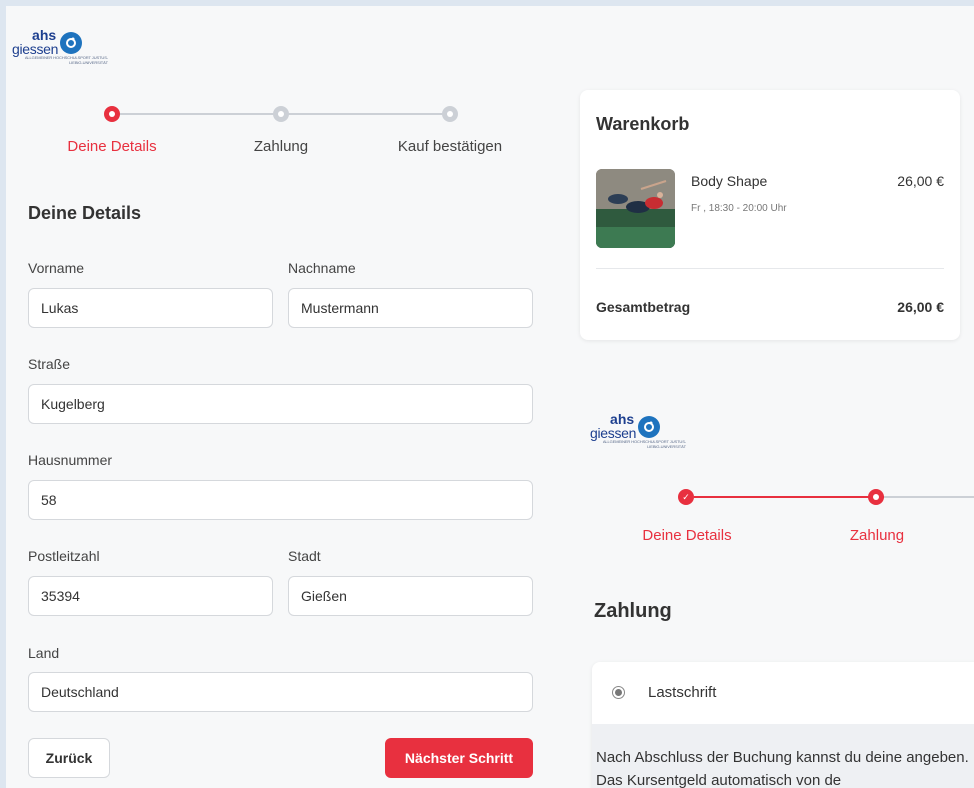 Image resolution: width=974 pixels, height=788 pixels. Describe the element at coordinates (112, 114) in the screenshot. I see `step-1-dot` at that location.